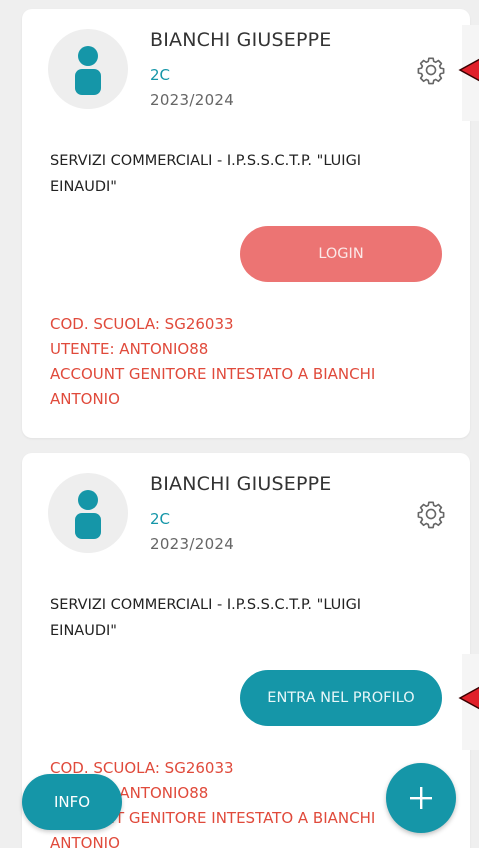  I want to click on info-button: INFO, so click(72, 802).